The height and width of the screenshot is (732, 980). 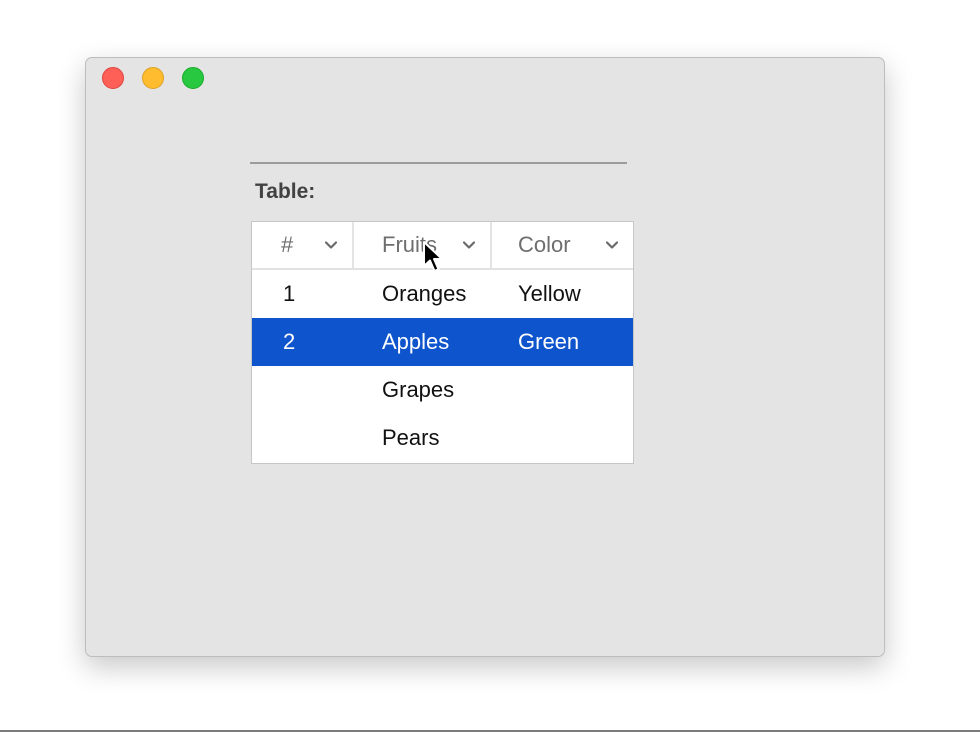 I want to click on cell-fruit: Apples, so click(x=416, y=341).